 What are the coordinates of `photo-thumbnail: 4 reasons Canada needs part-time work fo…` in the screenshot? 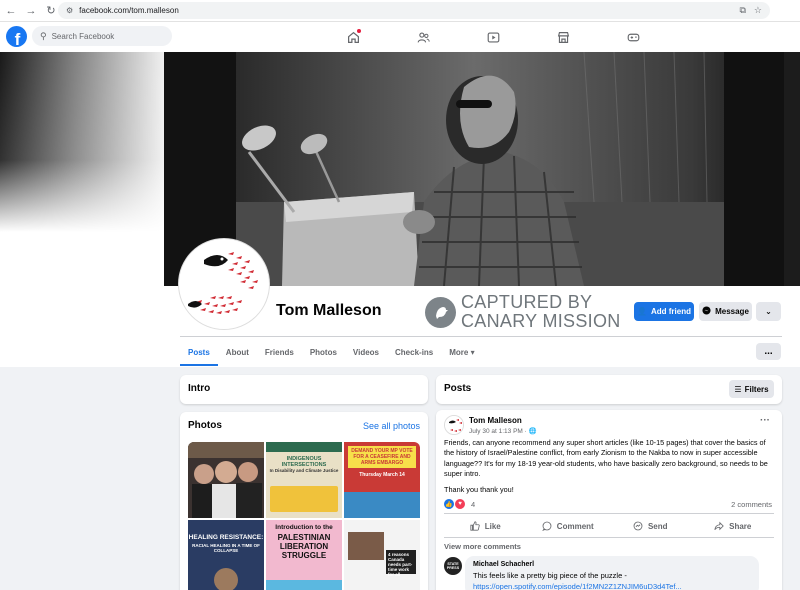 It's located at (382, 555).